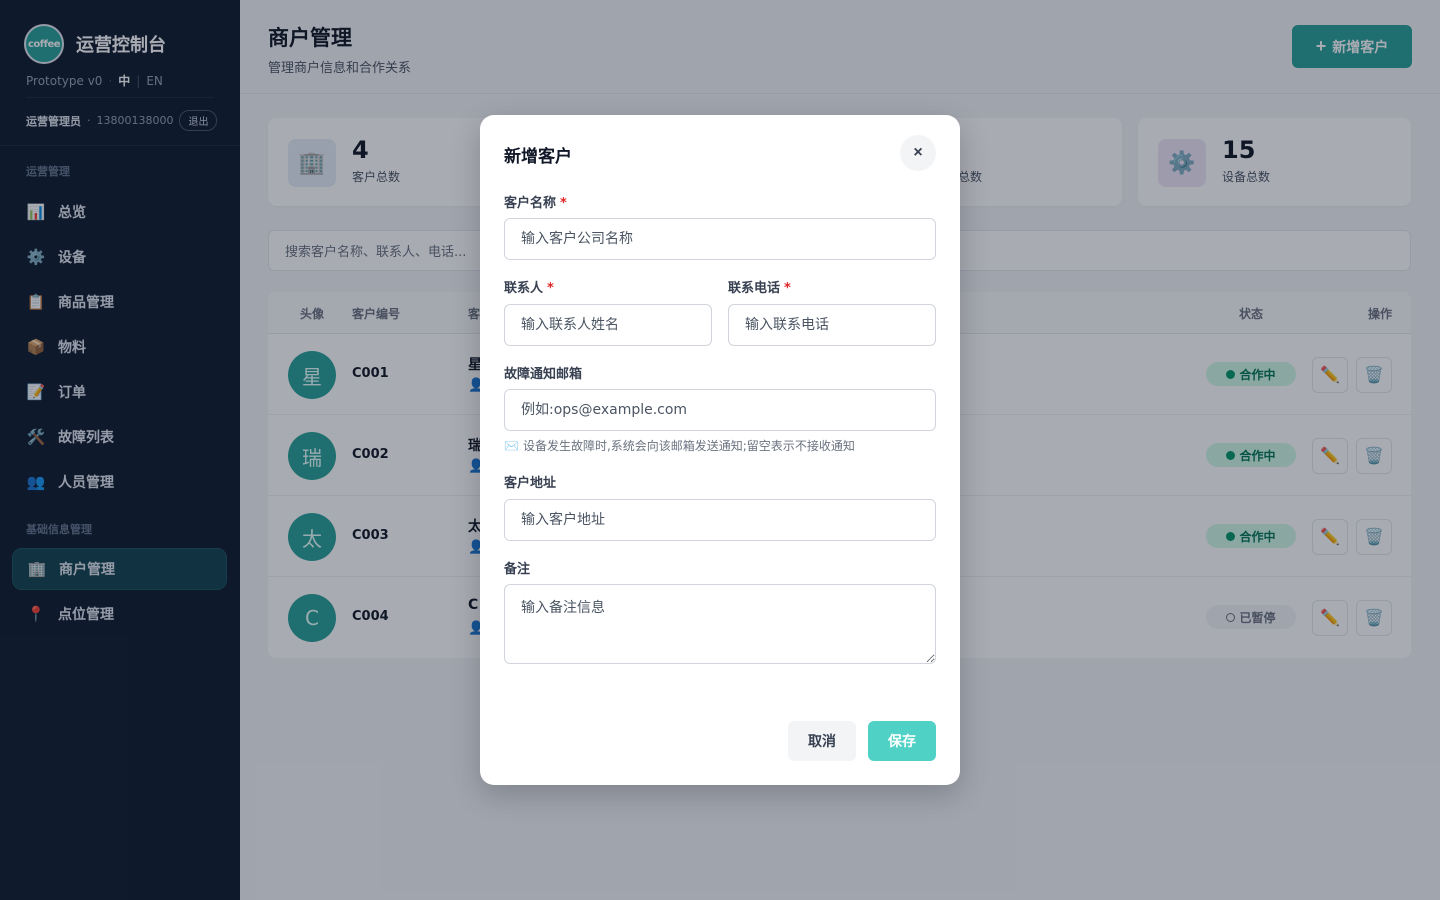  Describe the element at coordinates (517, 569) in the screenshot. I see `note-label: 备注` at that location.